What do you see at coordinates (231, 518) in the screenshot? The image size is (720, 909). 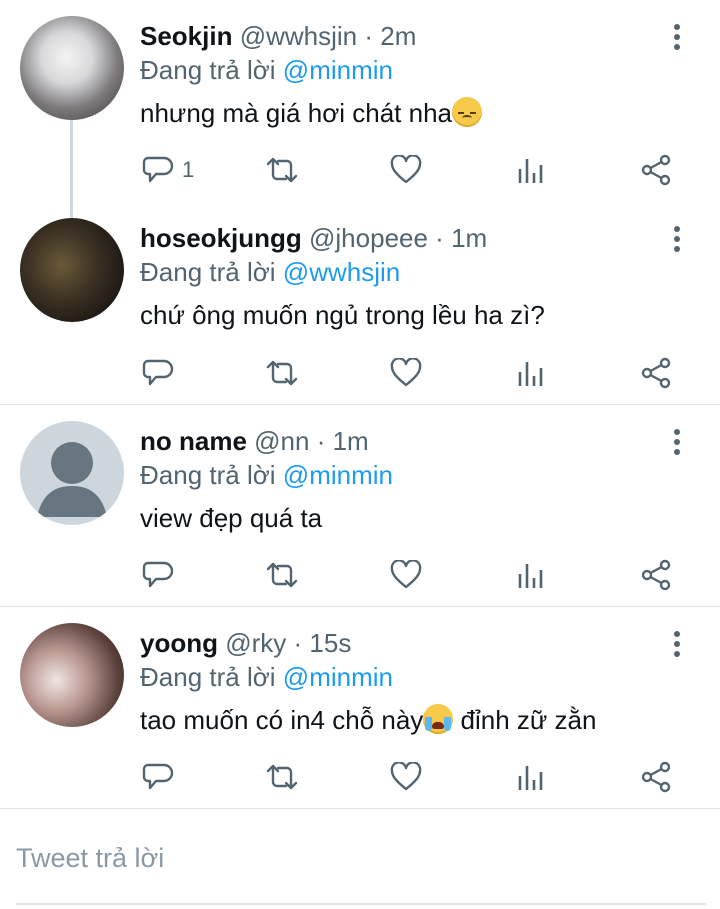 I see `tweet-text: view đẹp quá ta` at bounding box center [231, 518].